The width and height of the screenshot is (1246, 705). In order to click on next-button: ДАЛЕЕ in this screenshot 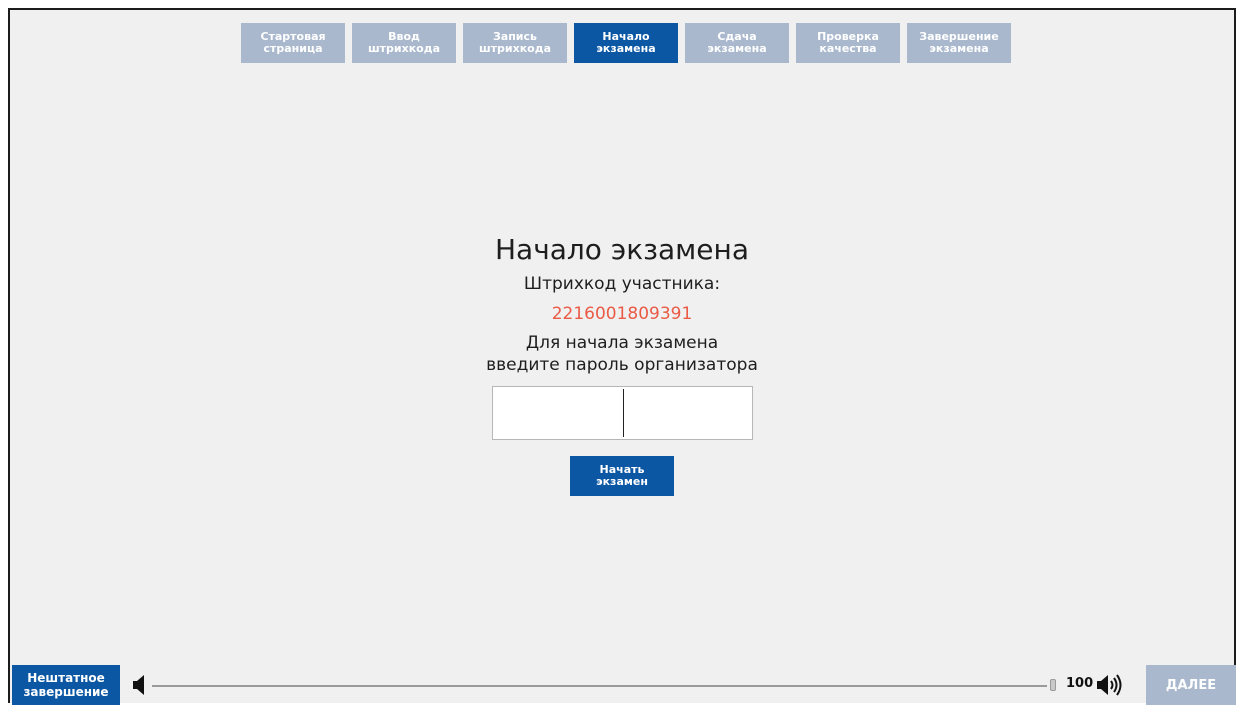, I will do `click(1191, 685)`.